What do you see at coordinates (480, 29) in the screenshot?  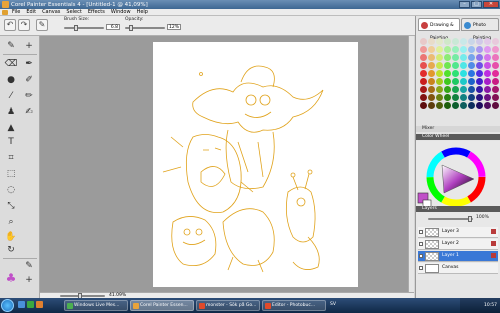 I see `tab-photo-painting: Photo Painting` at bounding box center [480, 29].